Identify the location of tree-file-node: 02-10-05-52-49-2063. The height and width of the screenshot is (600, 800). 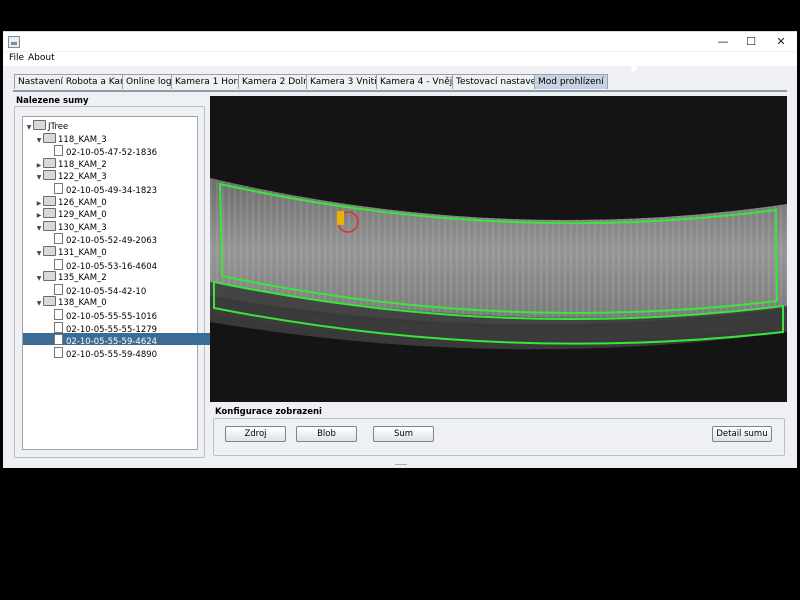
(90, 239).